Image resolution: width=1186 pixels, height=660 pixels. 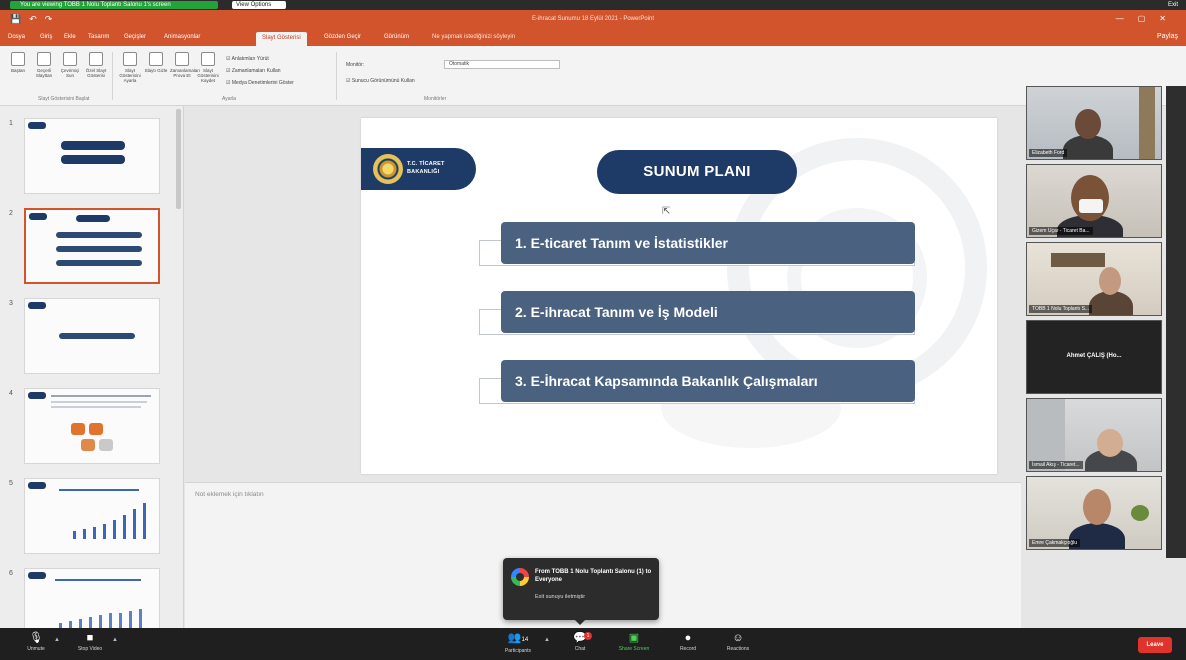 What do you see at coordinates (130, 59) in the screenshot?
I see `setup-icon` at bounding box center [130, 59].